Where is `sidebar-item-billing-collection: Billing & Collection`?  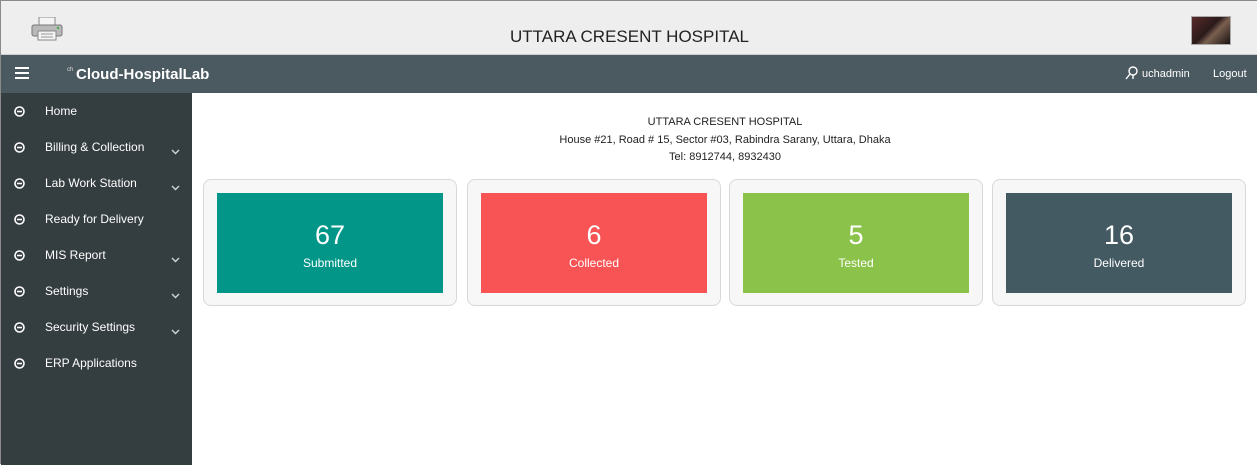
sidebar-item-billing-collection: Billing & Collection is located at coordinates (96, 147).